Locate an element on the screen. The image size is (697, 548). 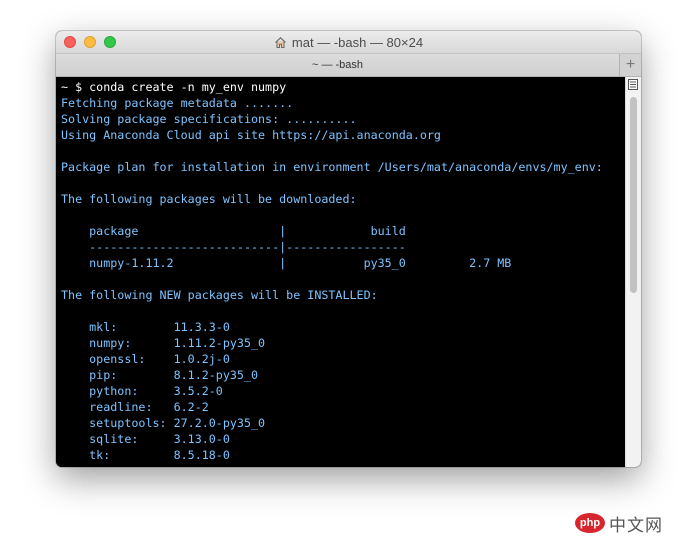
tab-bash: ~ — -bash is located at coordinates (338, 65).